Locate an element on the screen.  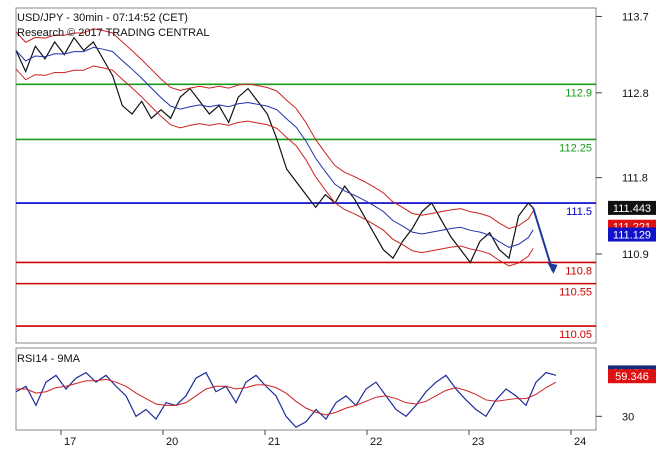
x-tick-label: 23 is located at coordinates (478, 442).